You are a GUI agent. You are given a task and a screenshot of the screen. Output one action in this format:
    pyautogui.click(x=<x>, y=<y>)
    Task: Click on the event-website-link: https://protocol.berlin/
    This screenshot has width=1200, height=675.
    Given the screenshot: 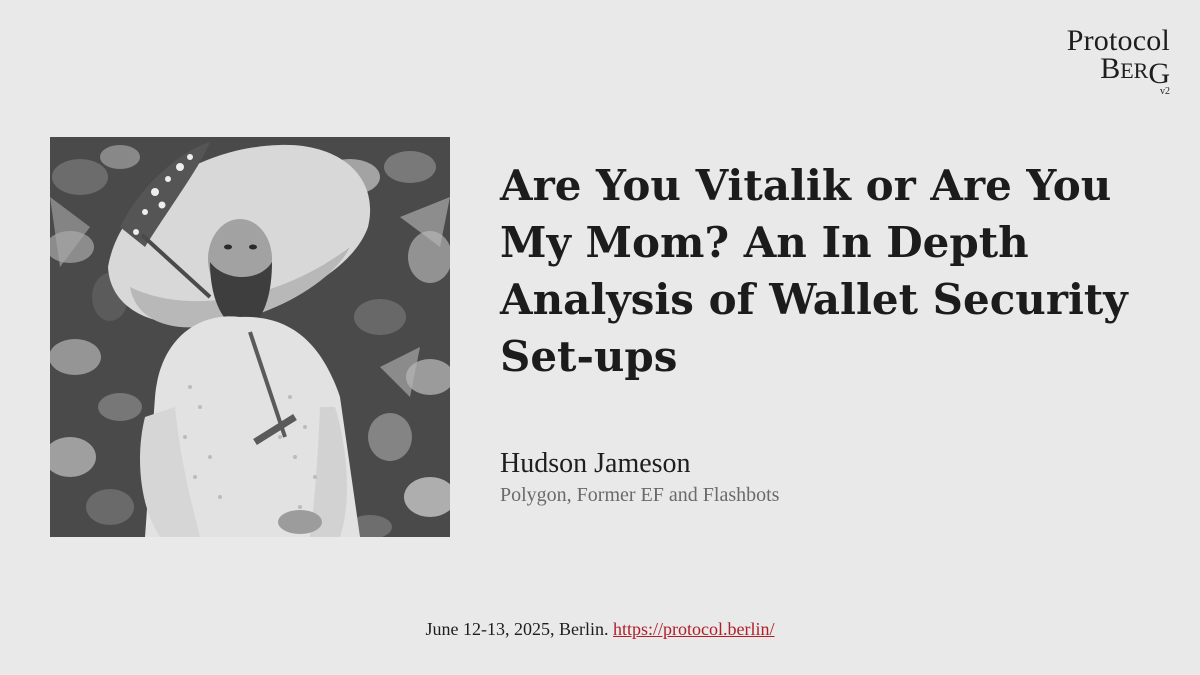 What is the action you would take?
    pyautogui.click(x=693, y=629)
    